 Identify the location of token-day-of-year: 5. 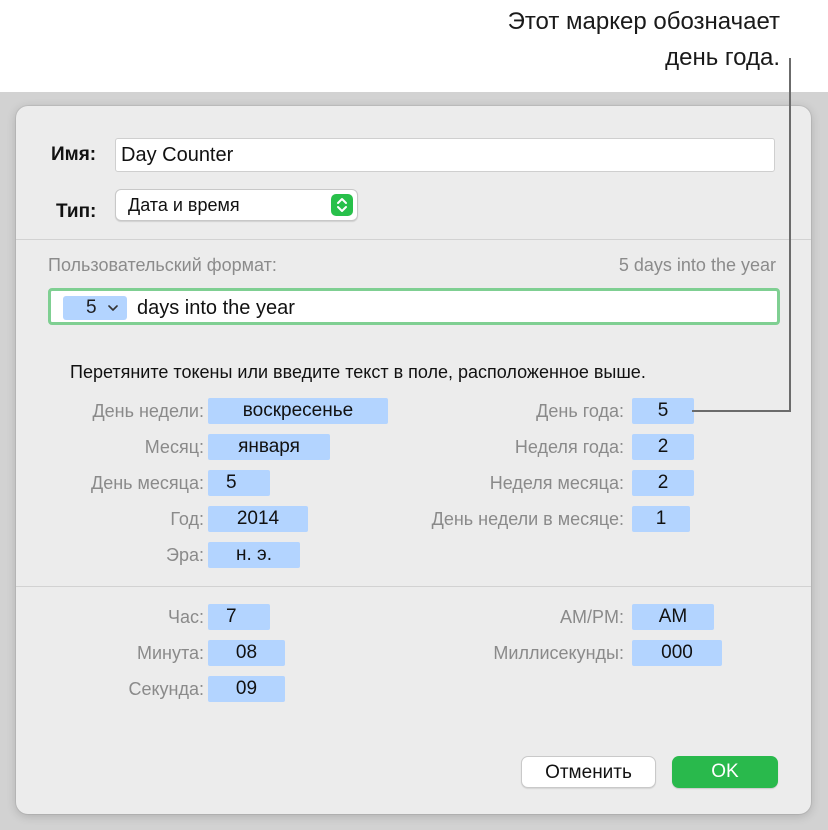
(663, 411).